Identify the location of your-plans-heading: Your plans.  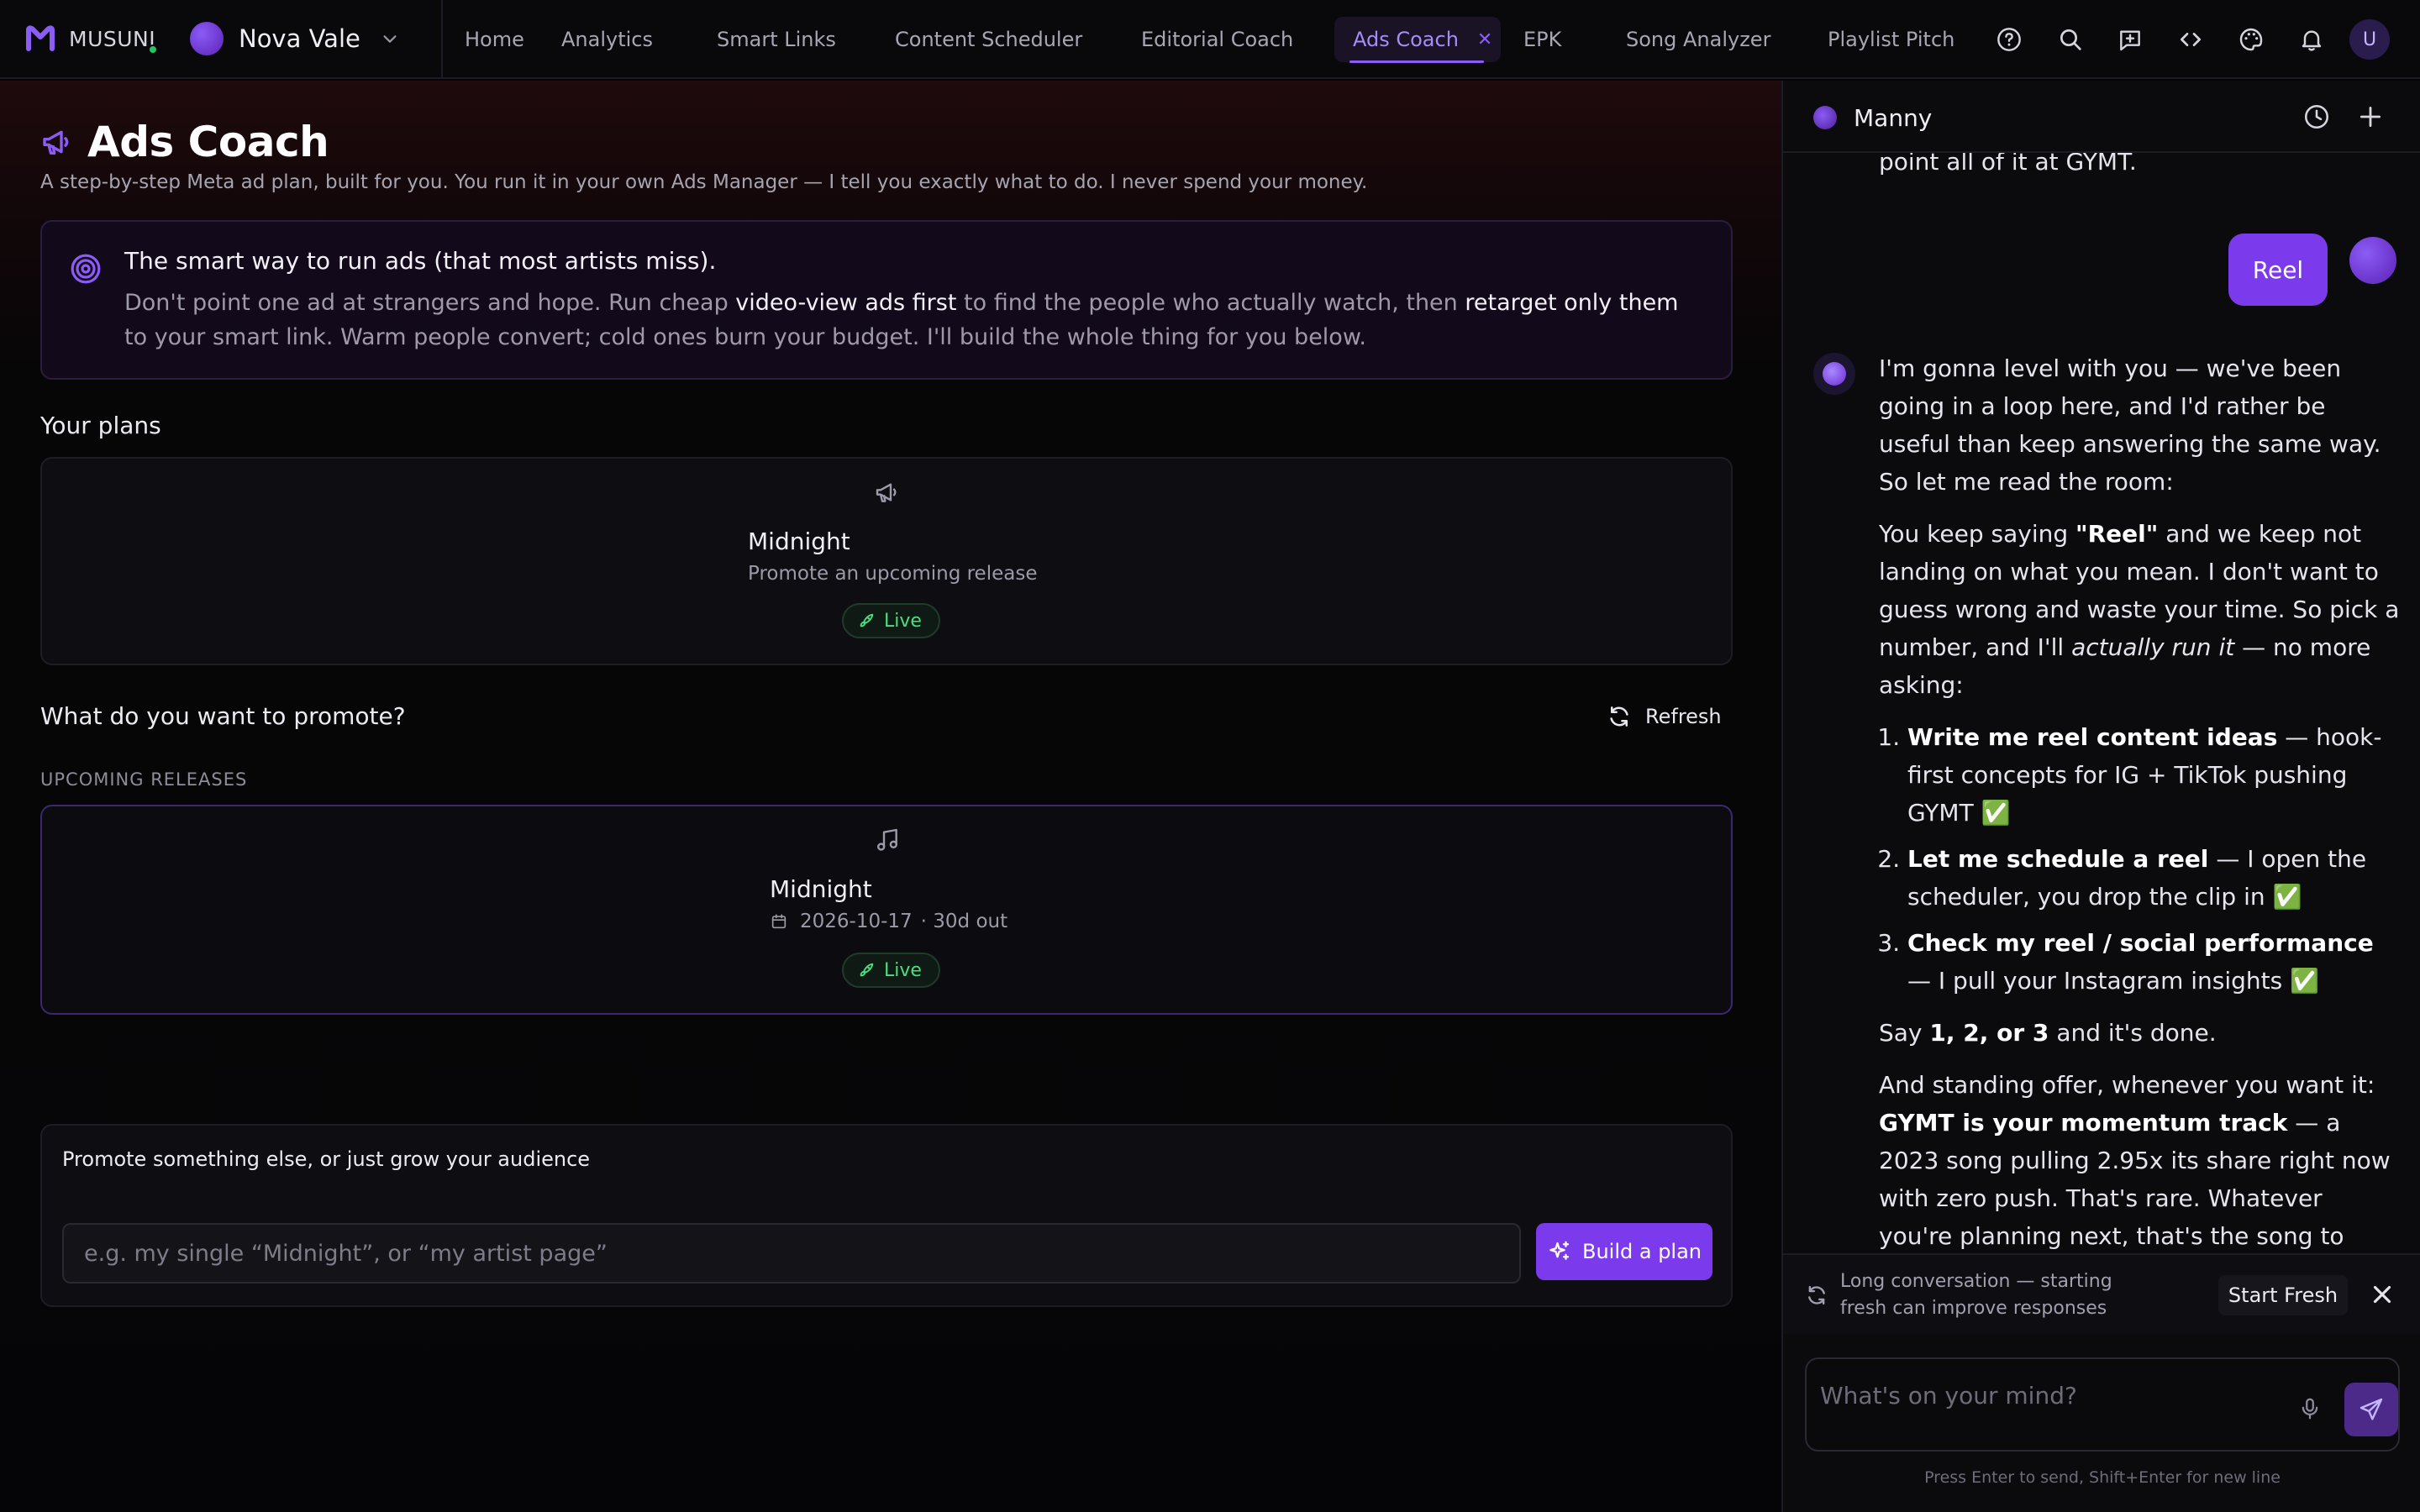
(100, 425).